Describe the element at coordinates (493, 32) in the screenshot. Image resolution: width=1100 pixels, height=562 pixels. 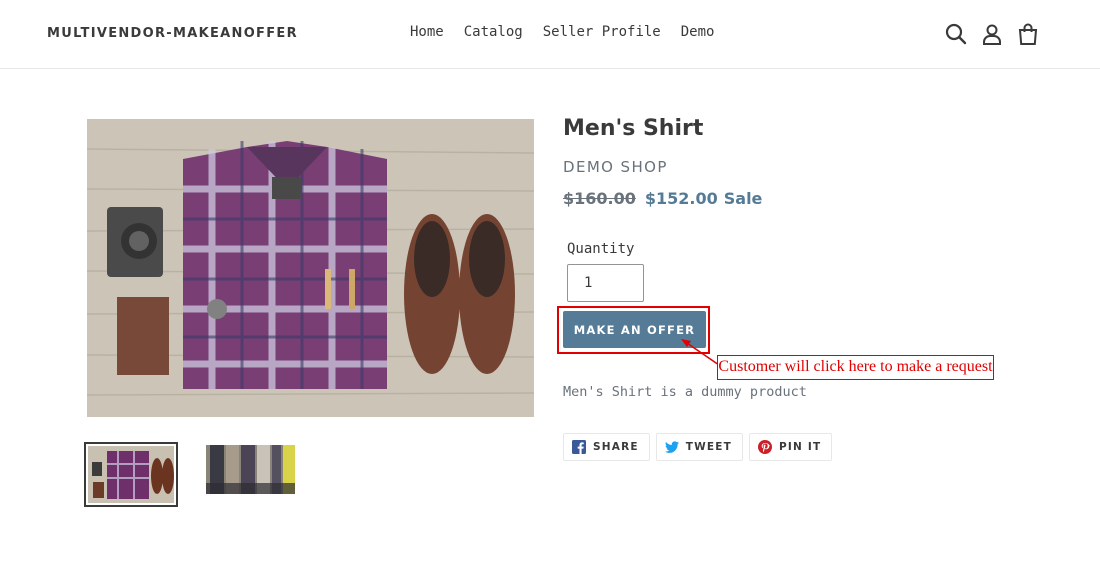
I see `nav-catalog: Catalog` at that location.